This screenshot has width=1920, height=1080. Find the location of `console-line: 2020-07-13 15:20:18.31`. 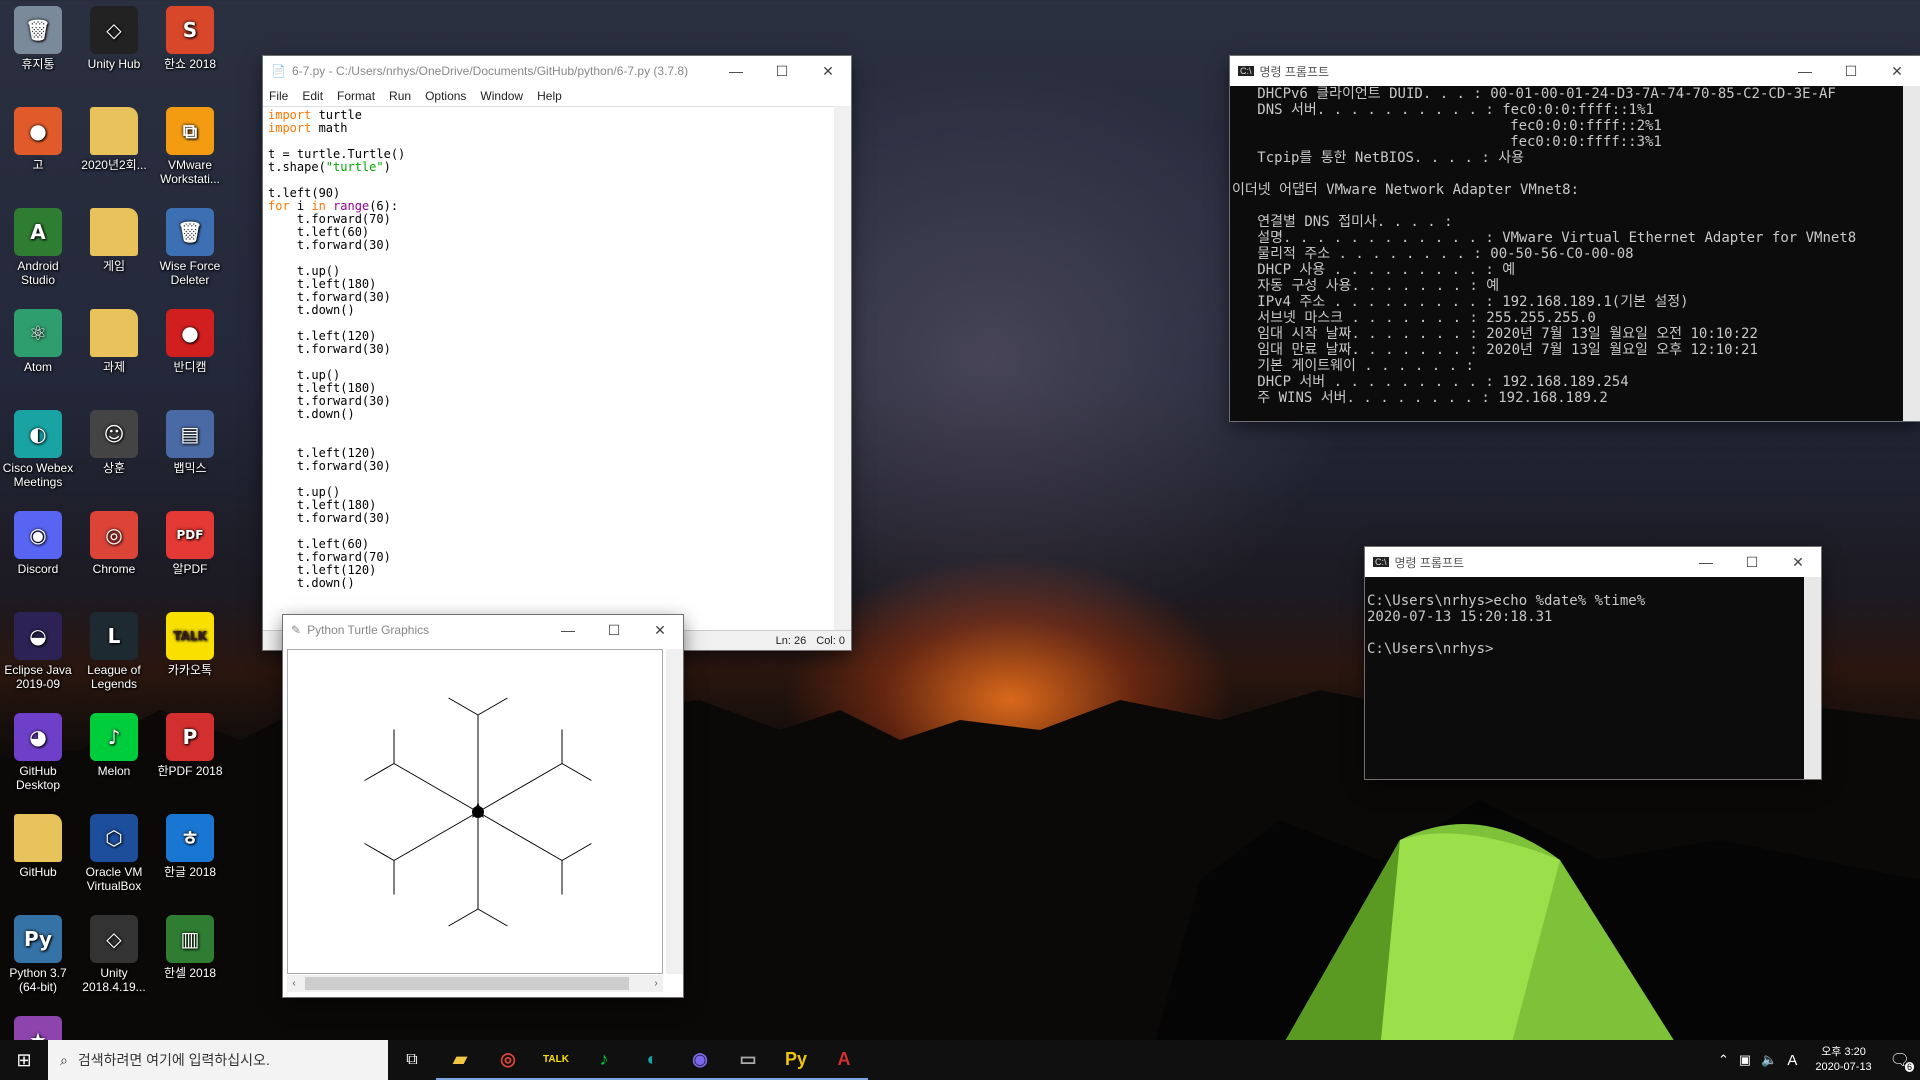

console-line: 2020-07-13 15:20:18.31 is located at coordinates (1460, 617).